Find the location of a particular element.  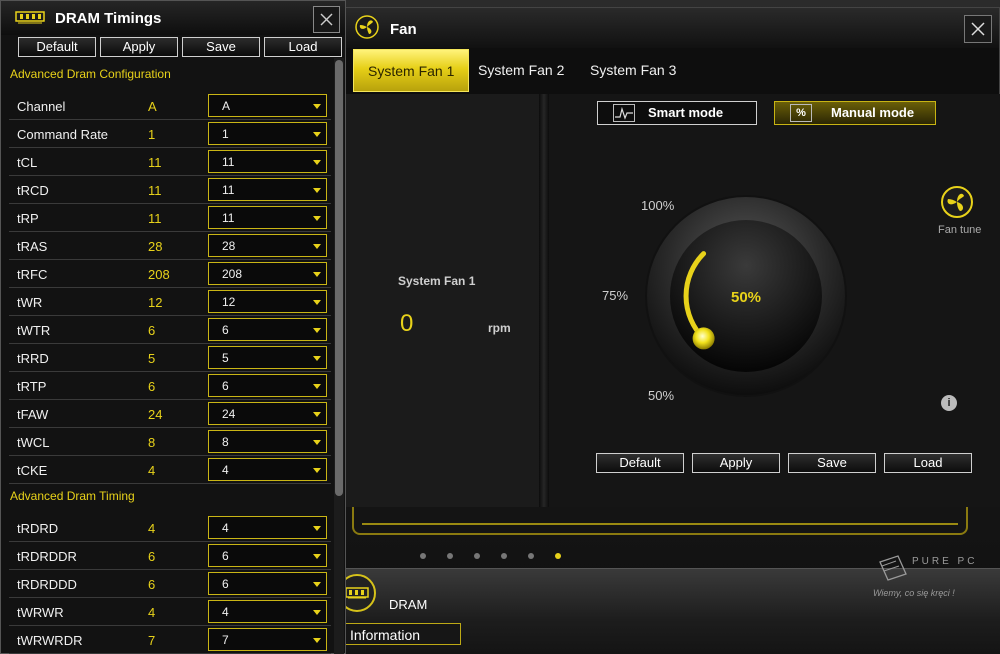

timing-name: tRAS is located at coordinates (32, 246).